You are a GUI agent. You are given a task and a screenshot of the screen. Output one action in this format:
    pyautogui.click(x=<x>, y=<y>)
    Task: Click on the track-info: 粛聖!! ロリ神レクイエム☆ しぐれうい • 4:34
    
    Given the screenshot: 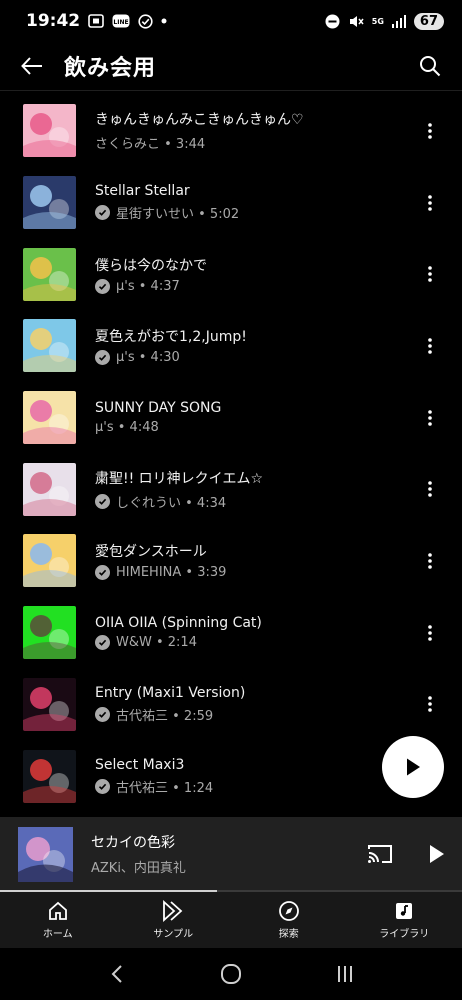 What is the action you would take?
    pyautogui.click(x=179, y=489)
    